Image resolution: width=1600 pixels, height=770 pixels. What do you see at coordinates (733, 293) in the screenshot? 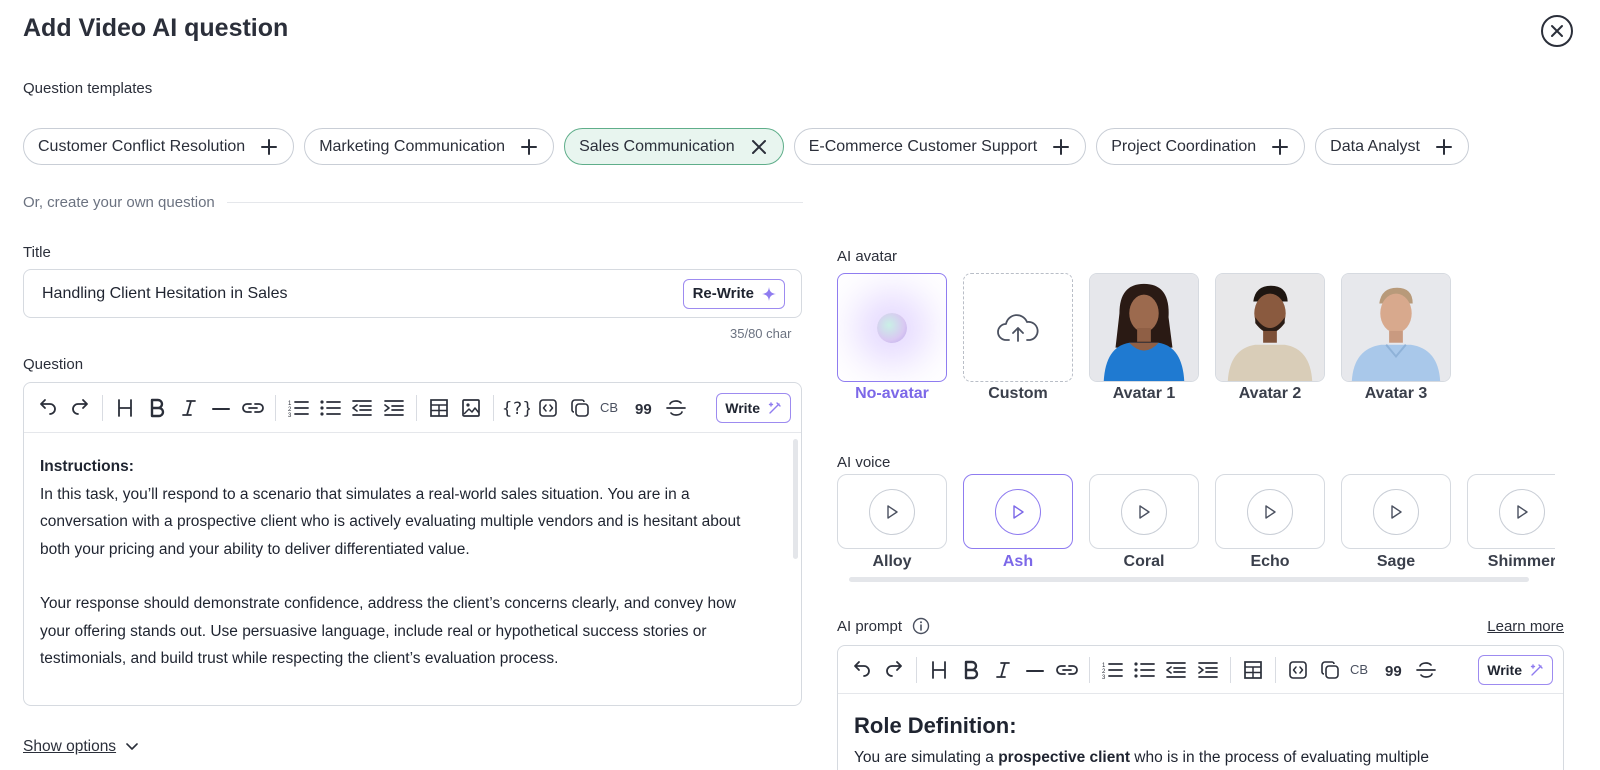
I see `rewrite-button: Re-Write` at bounding box center [733, 293].